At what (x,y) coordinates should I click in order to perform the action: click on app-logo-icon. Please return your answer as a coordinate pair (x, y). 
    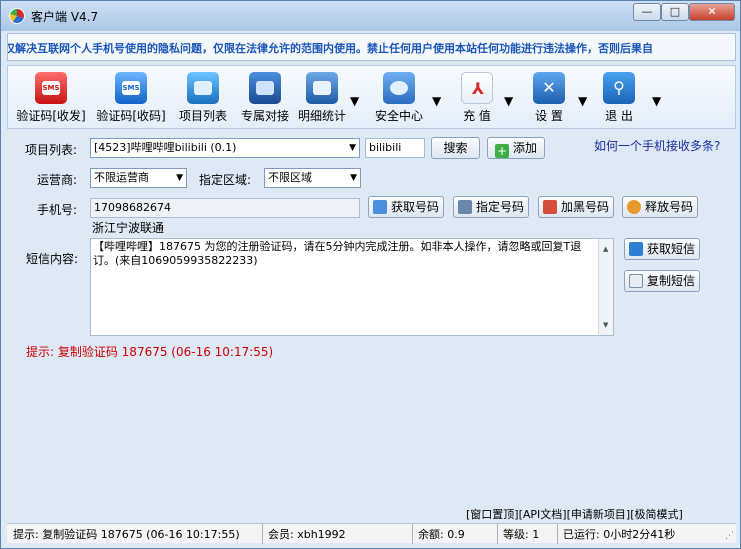
    Looking at the image, I should click on (17, 16).